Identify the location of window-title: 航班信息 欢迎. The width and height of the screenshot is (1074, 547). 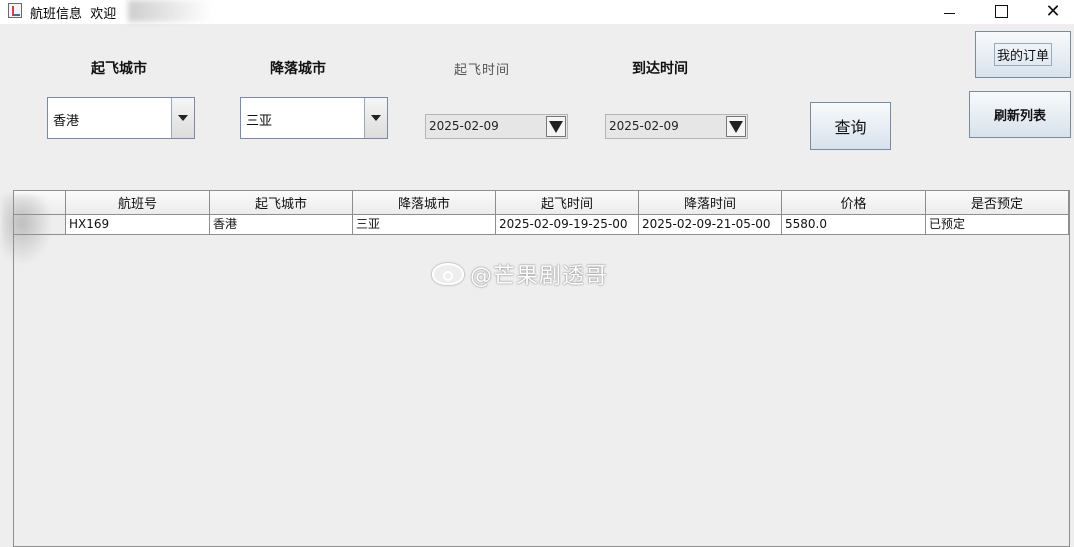
(73, 14).